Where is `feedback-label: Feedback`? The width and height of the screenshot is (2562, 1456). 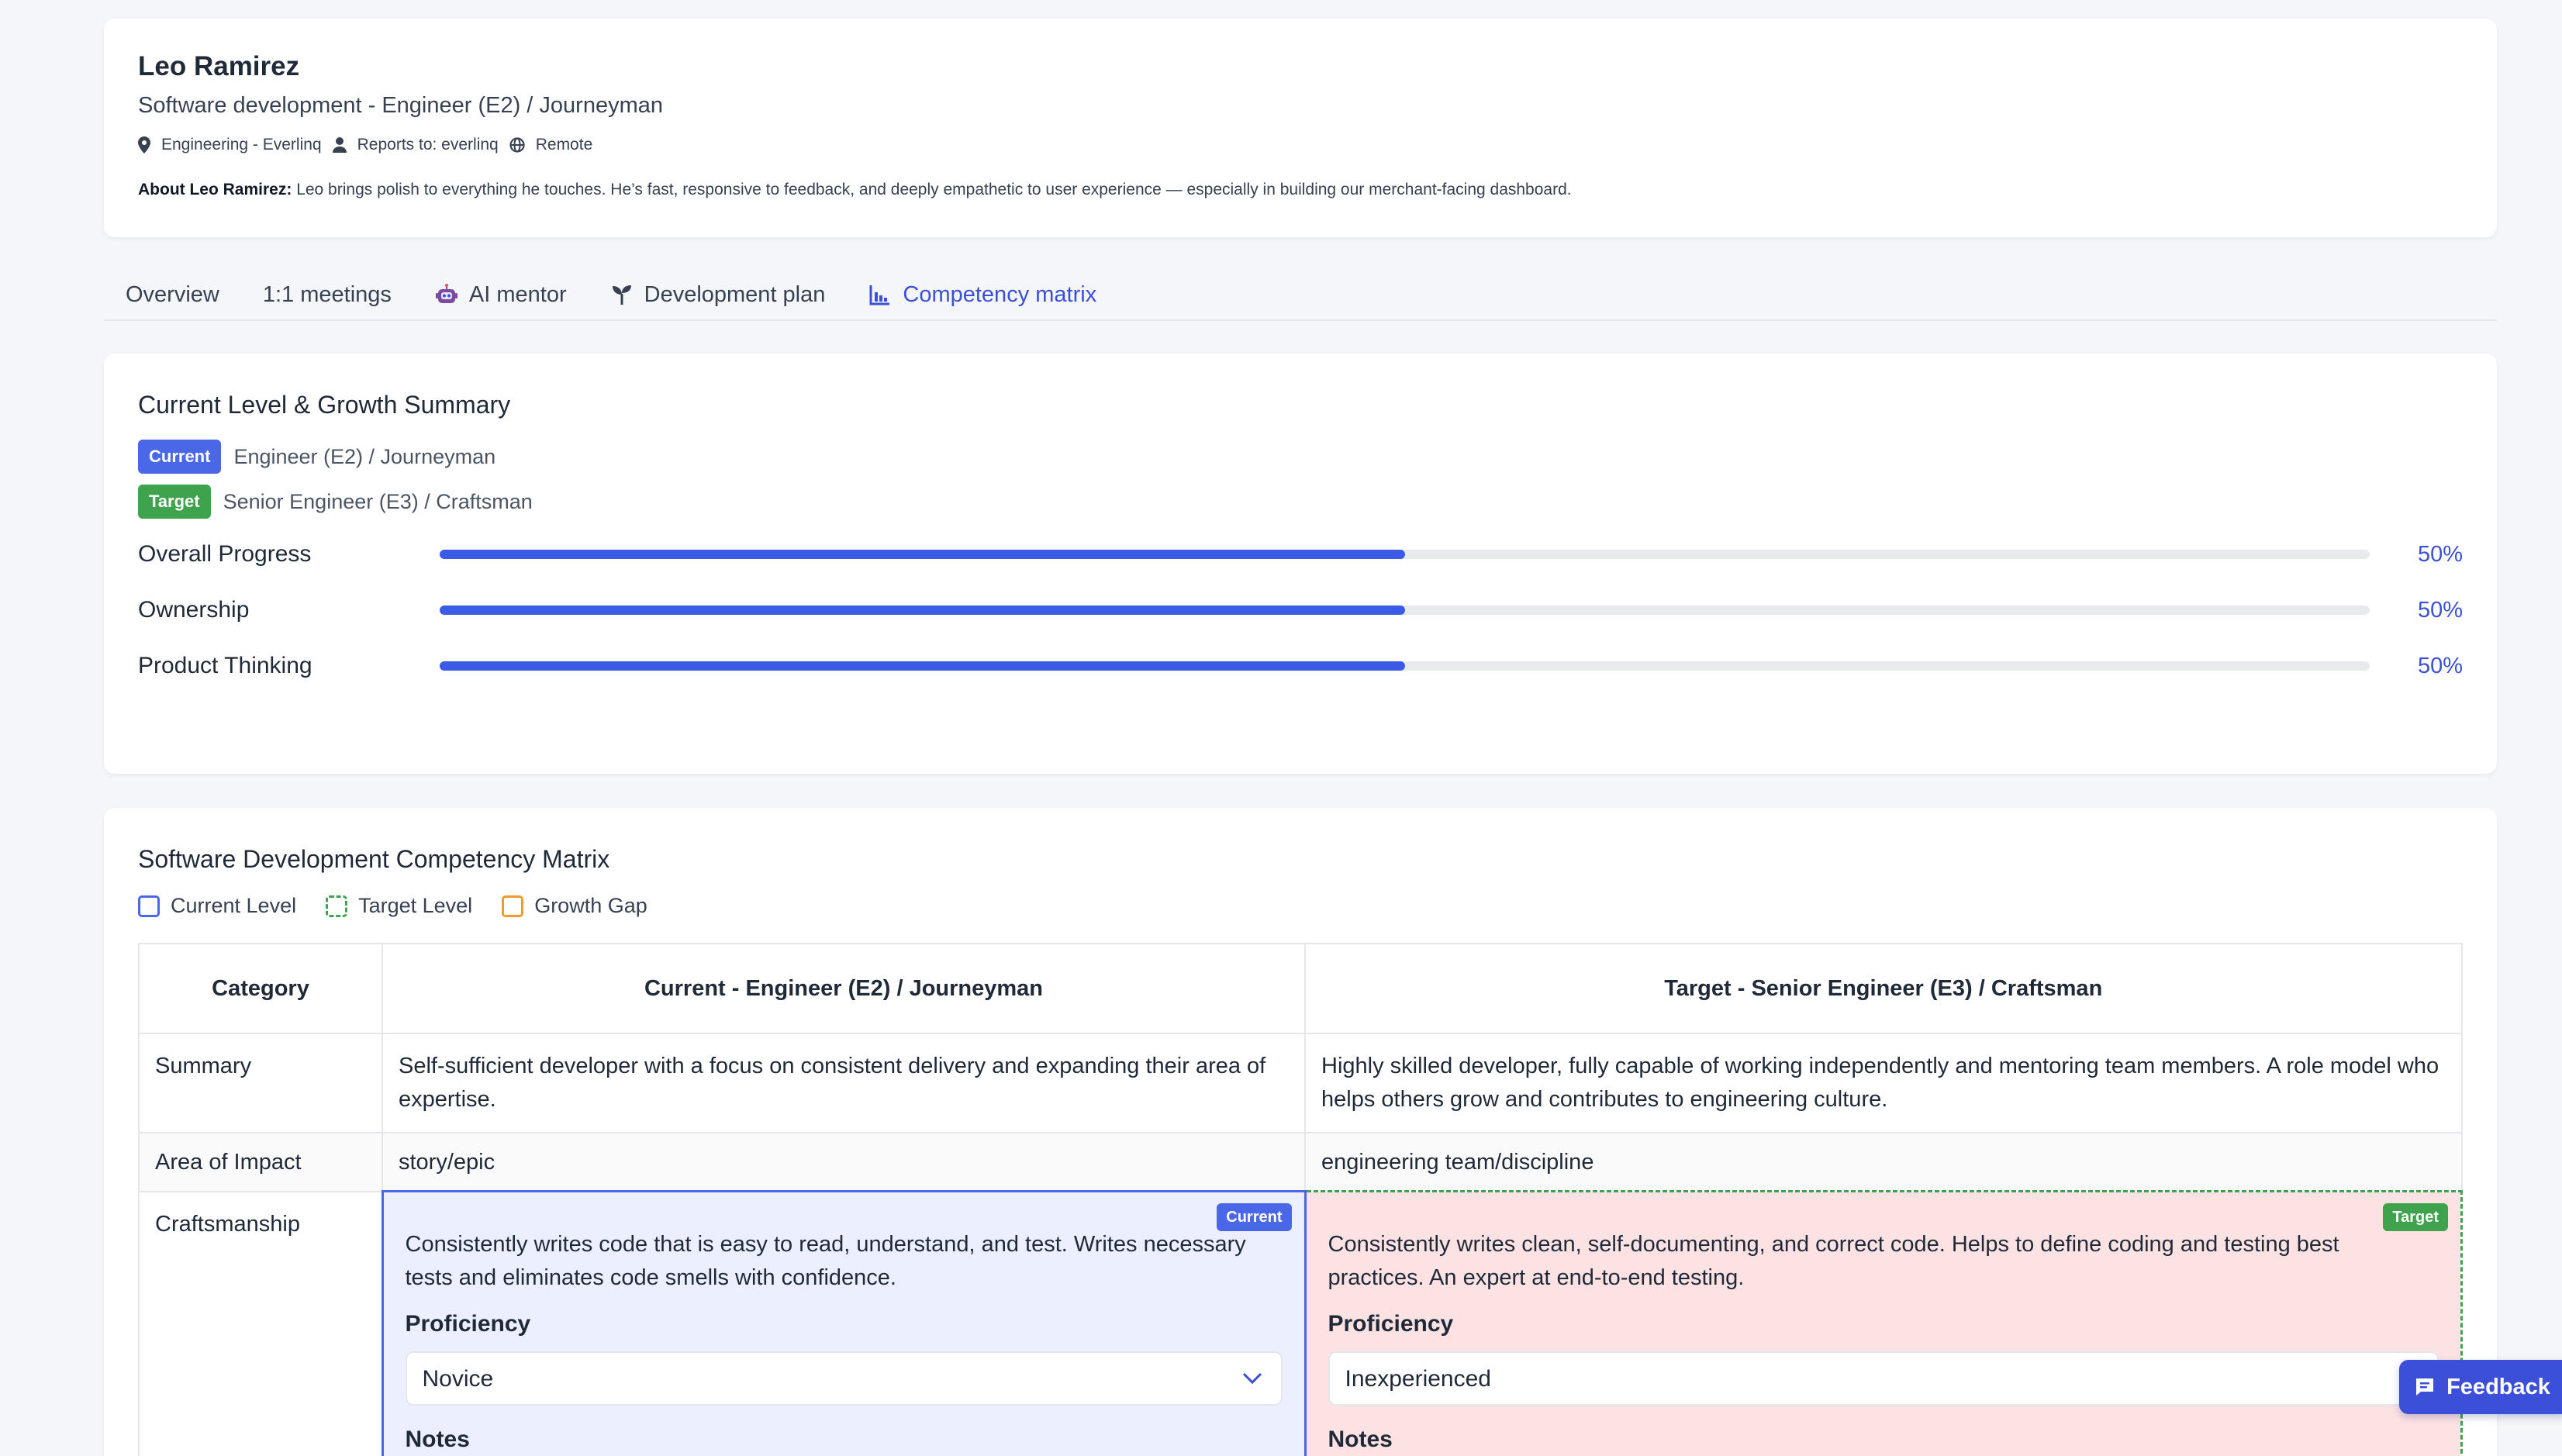 feedback-label: Feedback is located at coordinates (2498, 1386).